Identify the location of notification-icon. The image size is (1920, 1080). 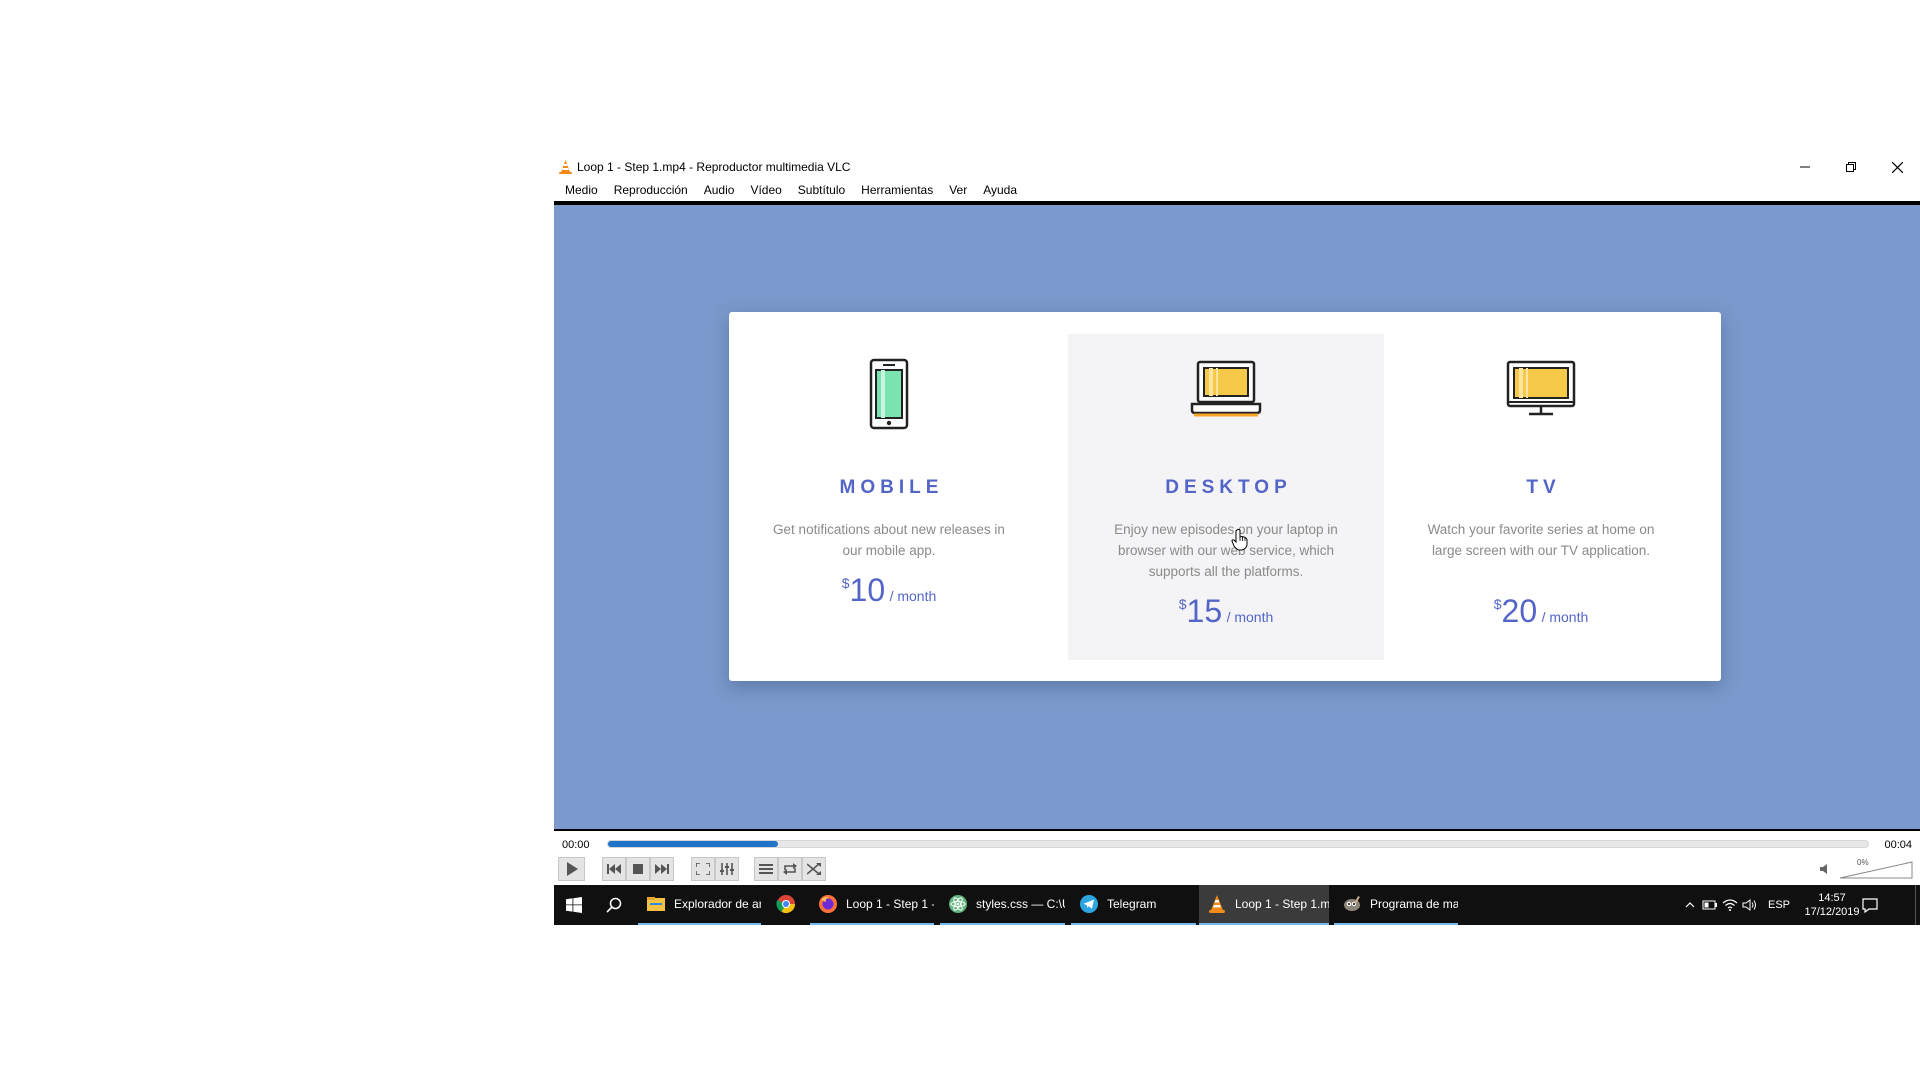
(1870, 905).